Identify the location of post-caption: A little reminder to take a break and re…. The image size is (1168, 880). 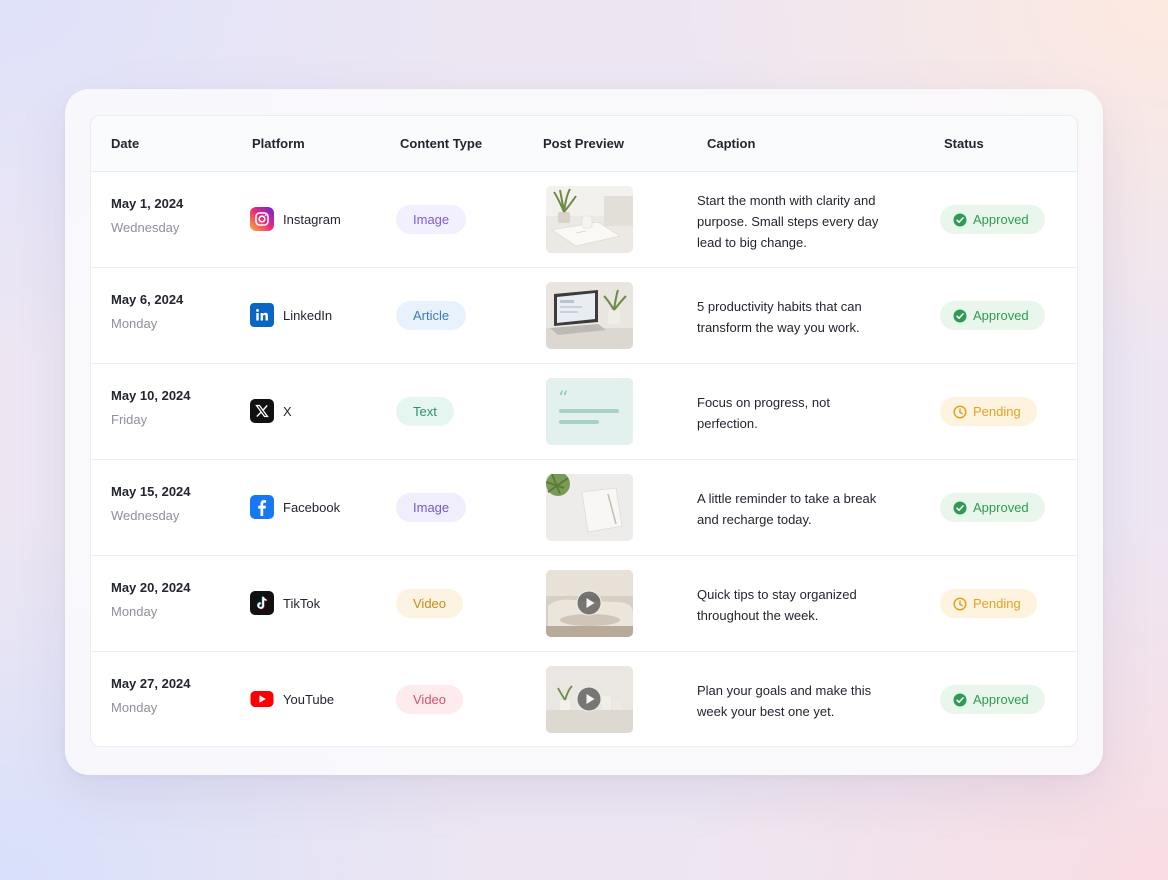
(787, 509).